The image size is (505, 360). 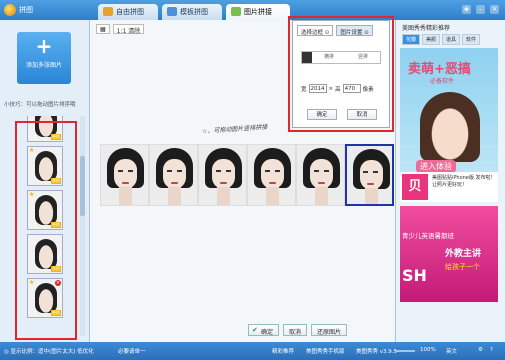 What do you see at coordinates (307, 57) in the screenshot?
I see `horizontal-layout-icon` at bounding box center [307, 57].